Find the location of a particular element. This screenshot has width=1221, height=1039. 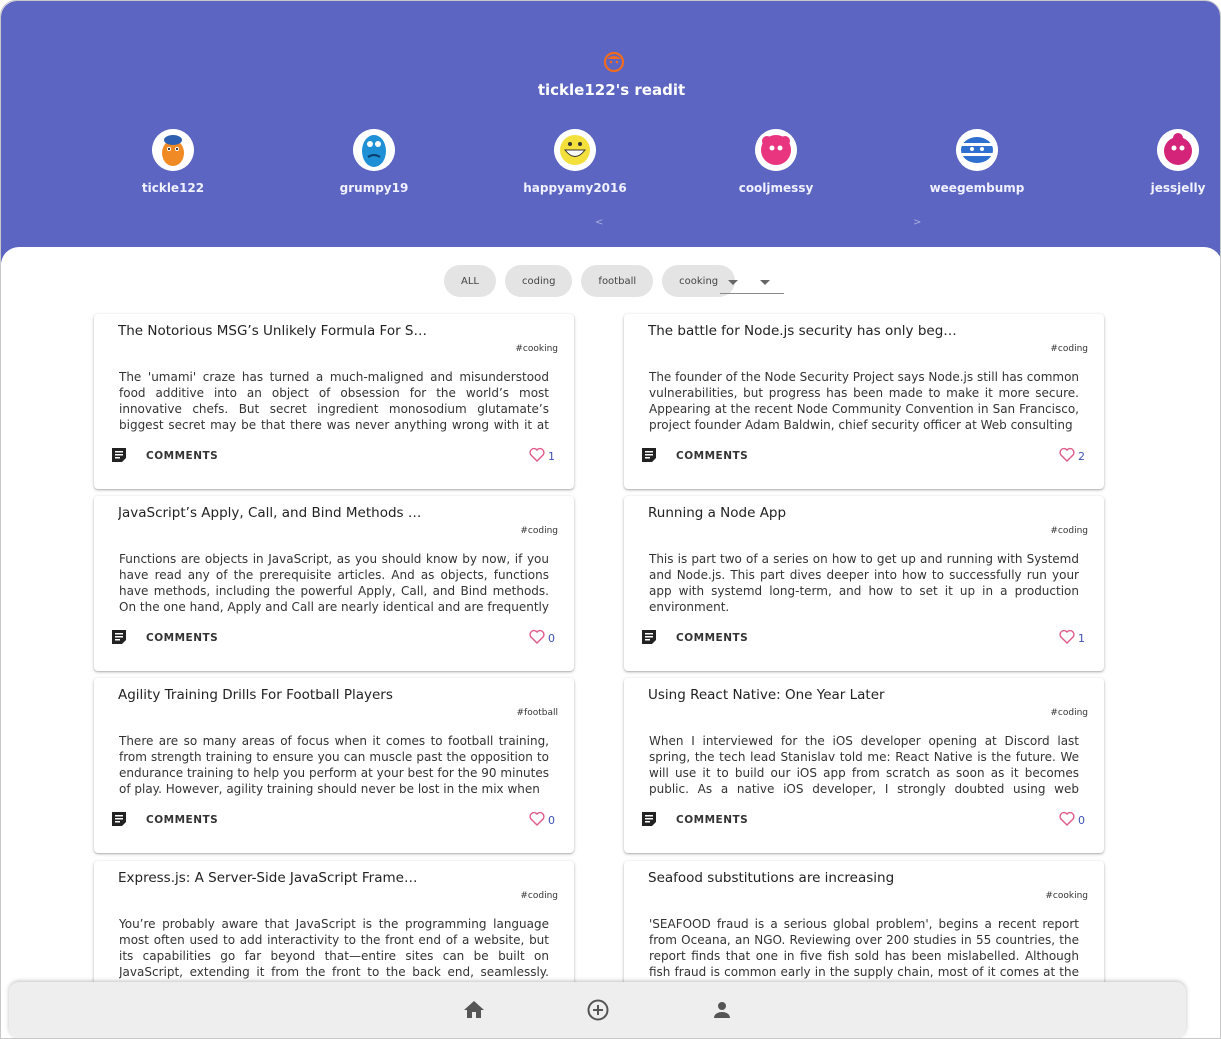

user-item: cooljmessy is located at coordinates (776, 162).